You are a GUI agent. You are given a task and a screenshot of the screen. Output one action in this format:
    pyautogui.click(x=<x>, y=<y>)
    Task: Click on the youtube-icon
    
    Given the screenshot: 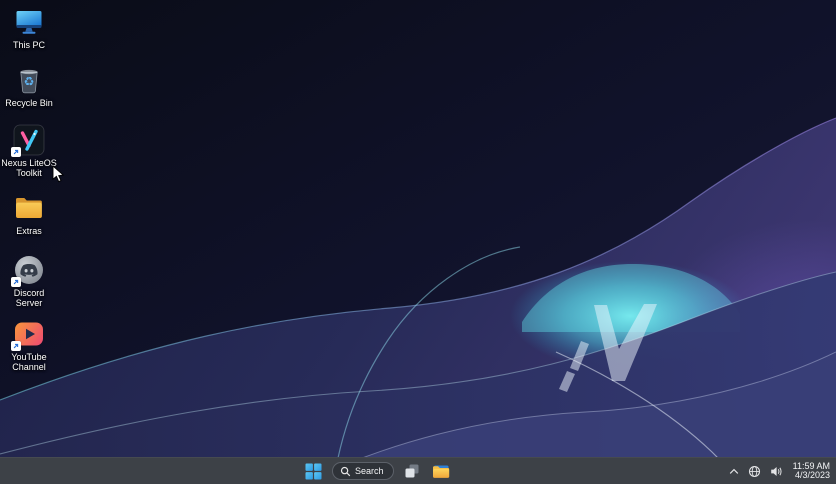 What is the action you would take?
    pyautogui.click(x=28, y=334)
    